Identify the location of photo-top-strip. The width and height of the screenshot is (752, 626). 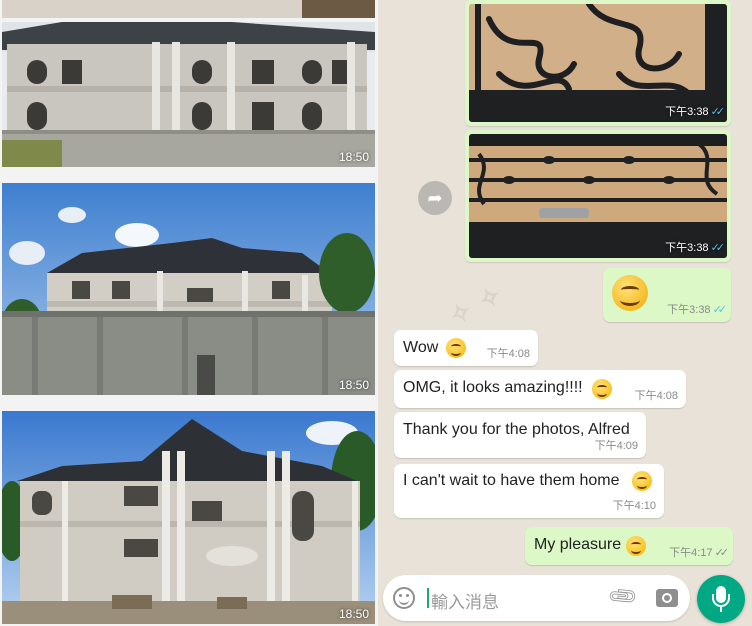
(188, 9).